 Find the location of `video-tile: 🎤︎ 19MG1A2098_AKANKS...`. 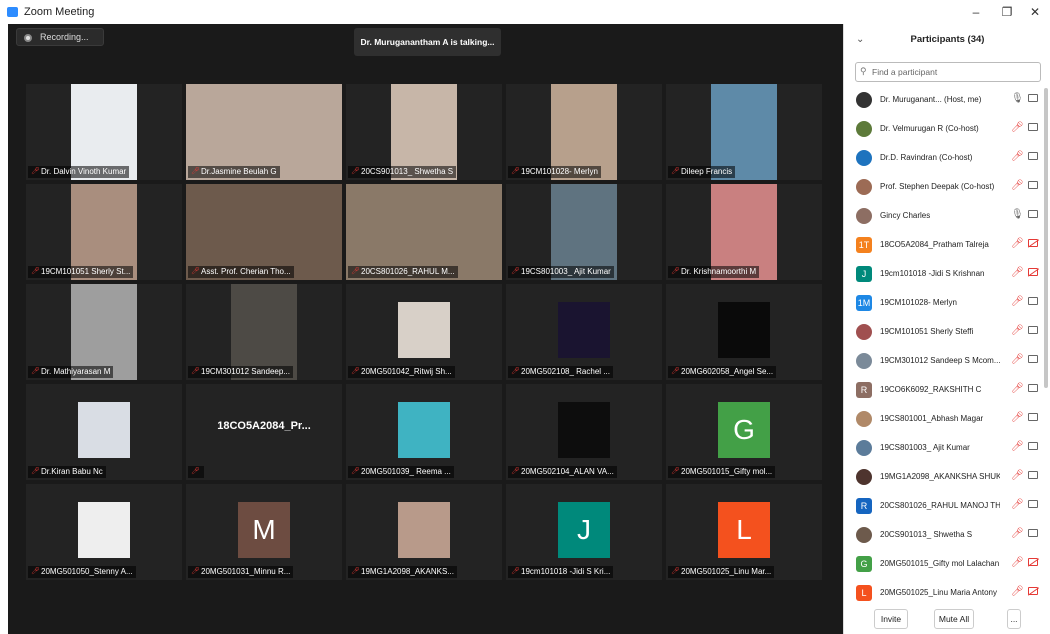

video-tile: 🎤︎ 19MG1A2098_AKANKS... is located at coordinates (424, 532).